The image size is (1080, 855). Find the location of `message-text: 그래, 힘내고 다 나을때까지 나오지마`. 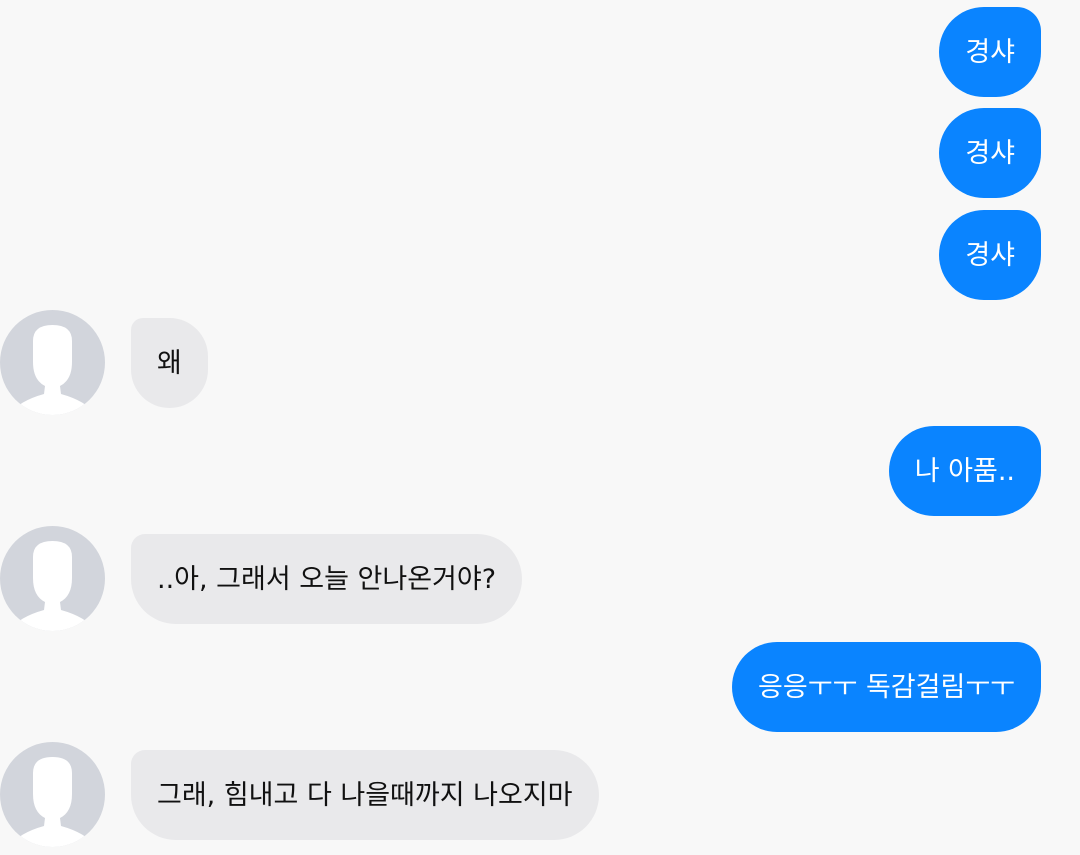

message-text: 그래, 힘내고 다 나을때까지 나오지마 is located at coordinates (365, 795).